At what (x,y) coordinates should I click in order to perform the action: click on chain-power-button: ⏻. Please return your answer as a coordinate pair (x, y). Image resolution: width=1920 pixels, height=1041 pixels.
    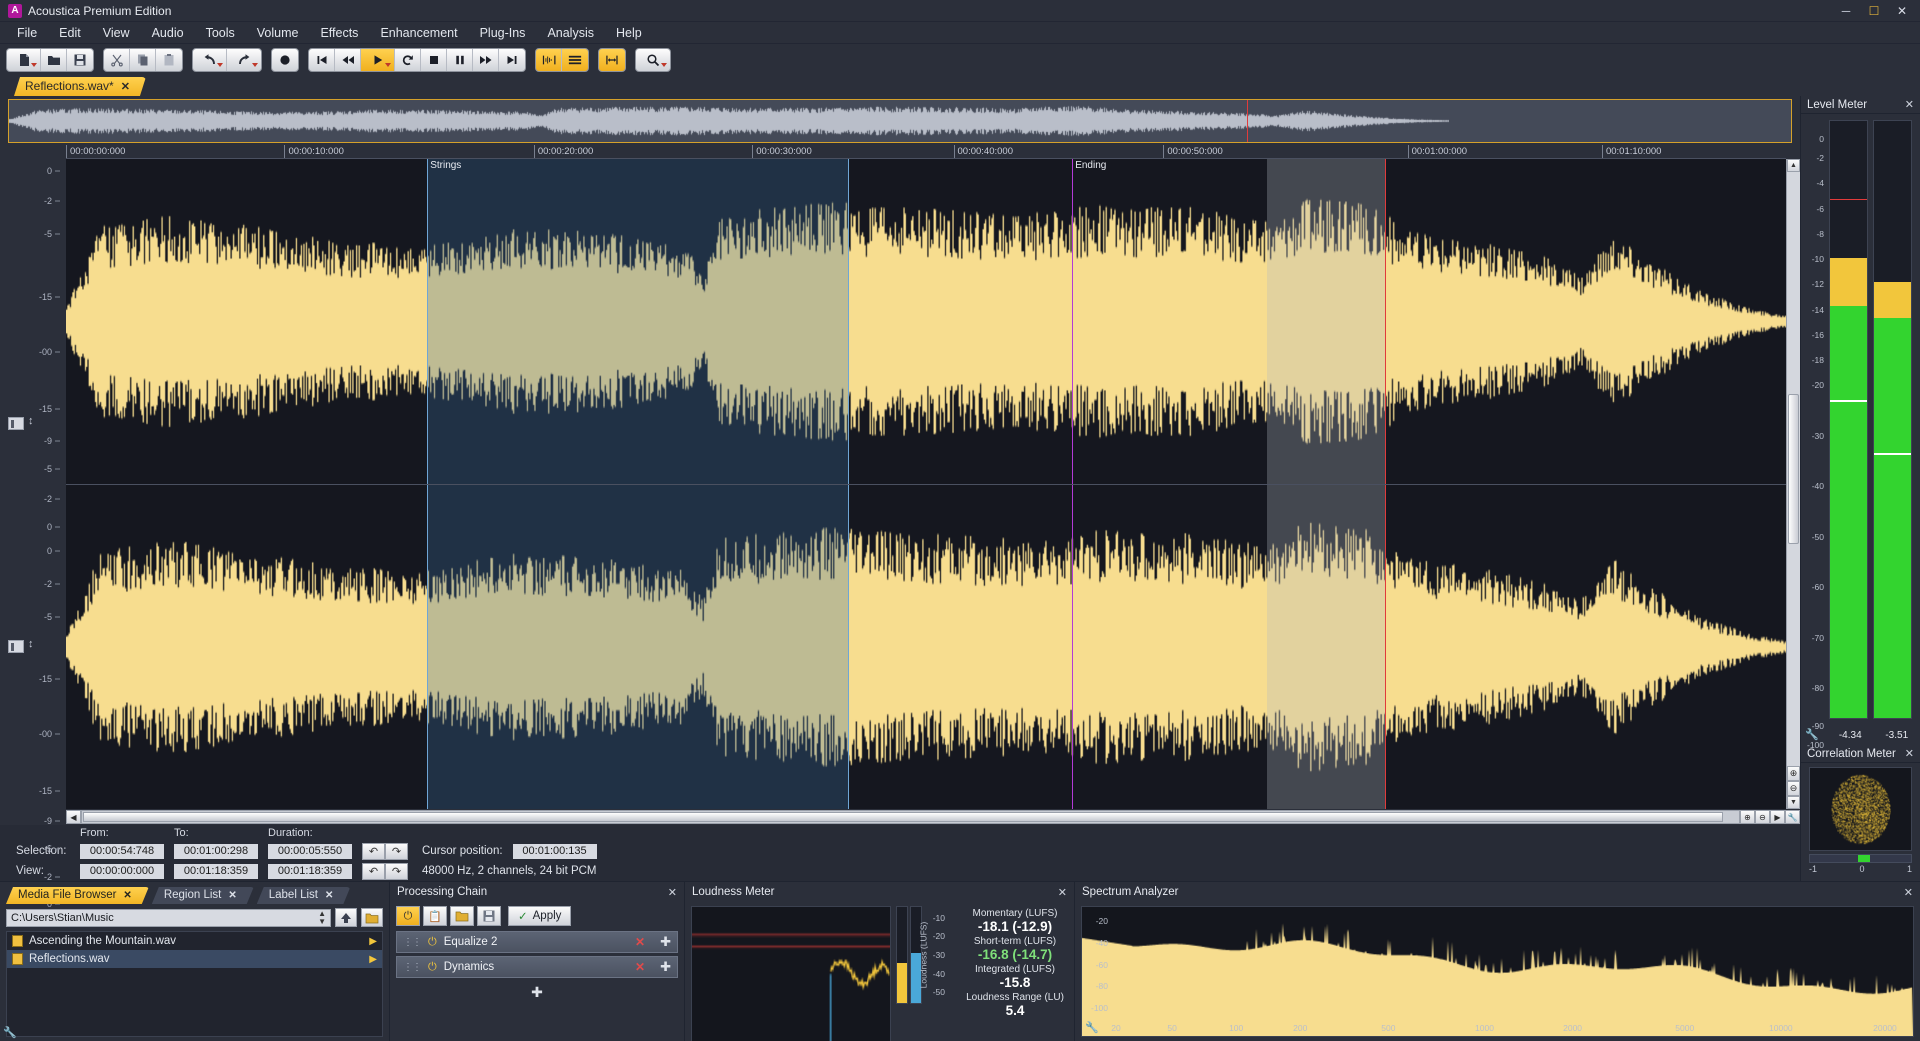
    Looking at the image, I should click on (408, 916).